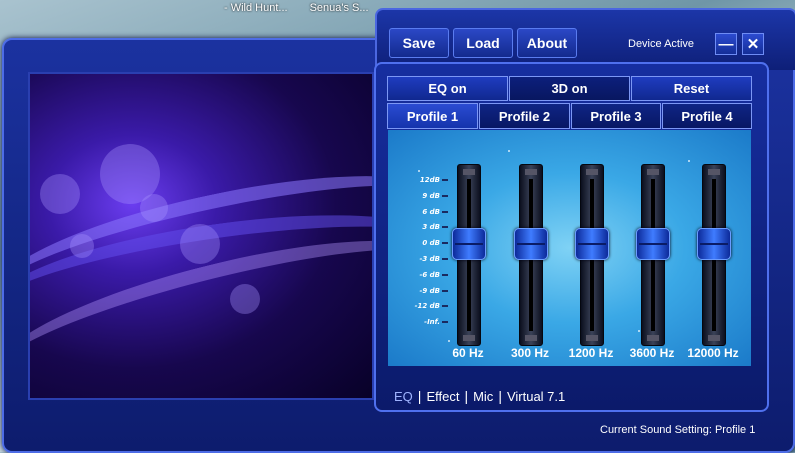 The height and width of the screenshot is (453, 795). Describe the element at coordinates (430, 322) in the screenshot. I see `db-scale-label: -Inf.` at that location.